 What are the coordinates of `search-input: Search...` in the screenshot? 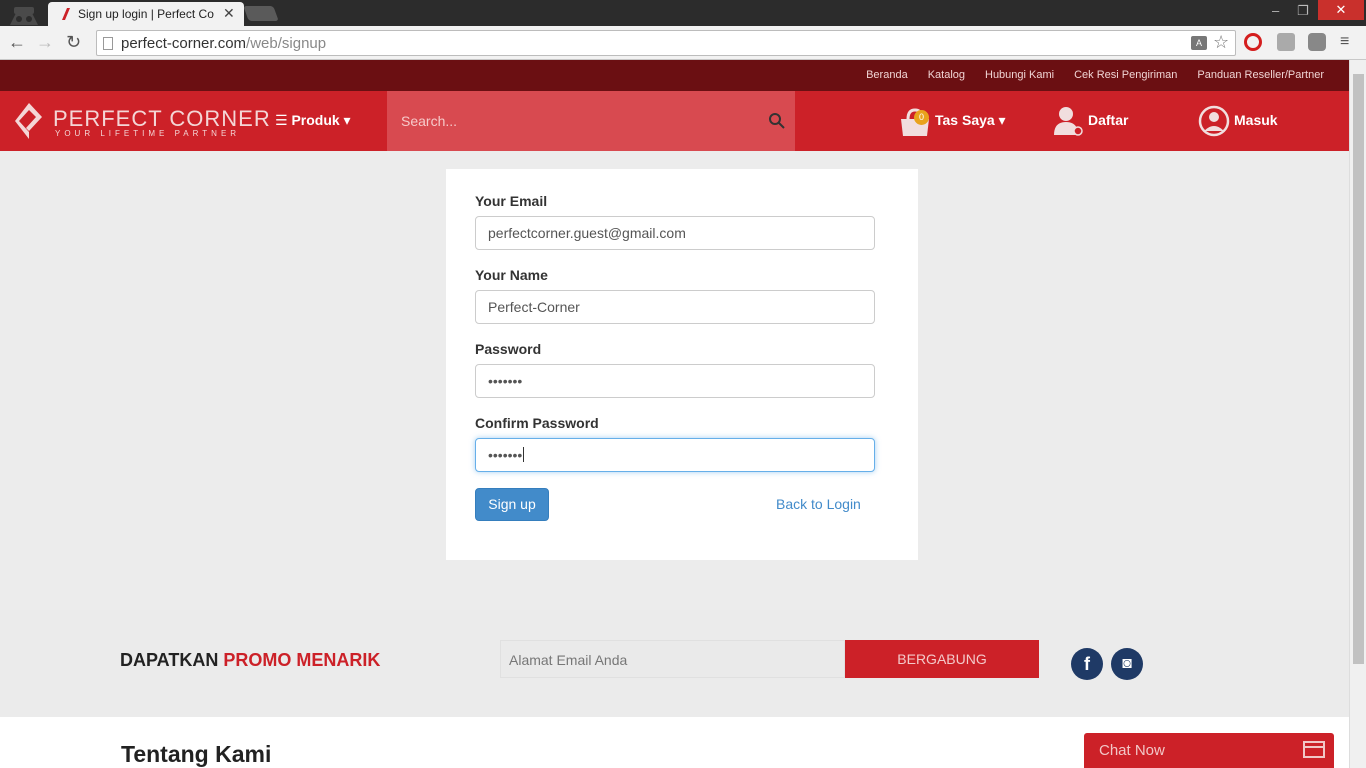 It's located at (591, 121).